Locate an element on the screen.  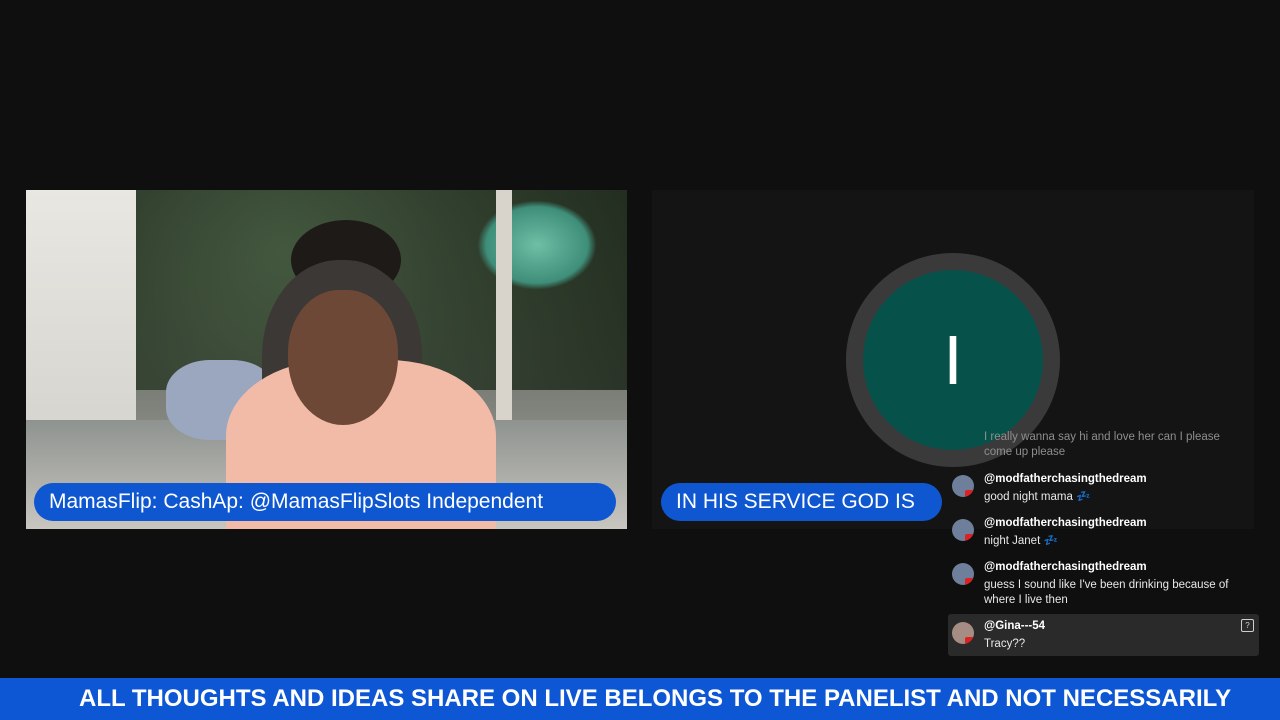
chat-text: night Janet 💤 is located at coordinates (1021, 541).